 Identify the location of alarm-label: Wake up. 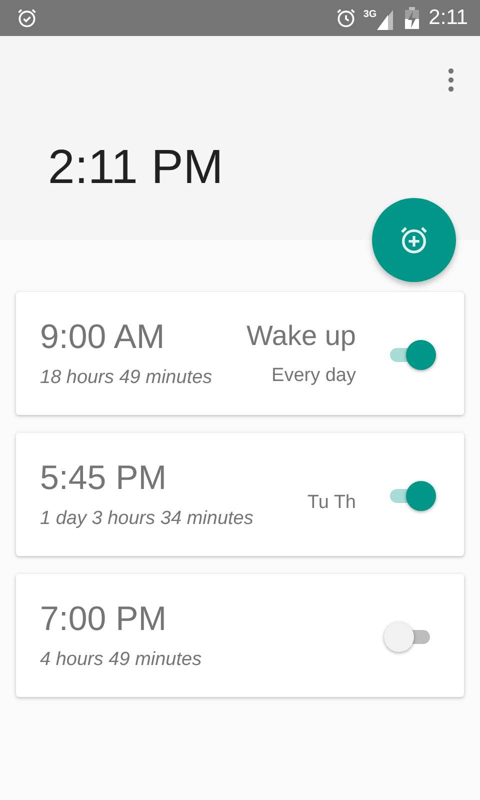
(301, 336).